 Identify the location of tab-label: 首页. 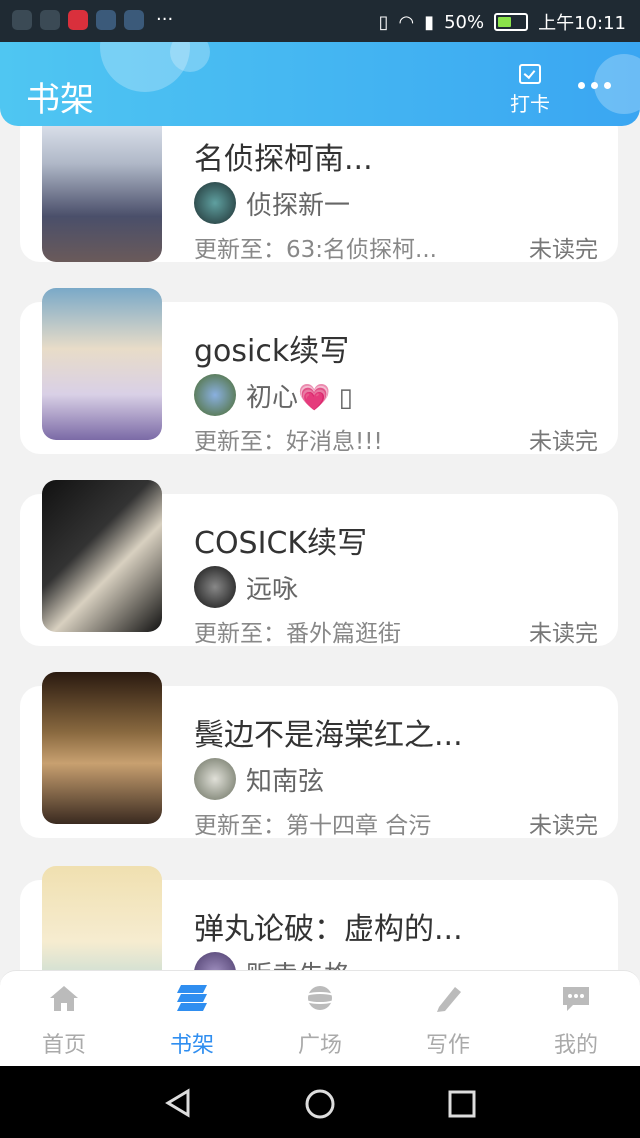
(63, 1045).